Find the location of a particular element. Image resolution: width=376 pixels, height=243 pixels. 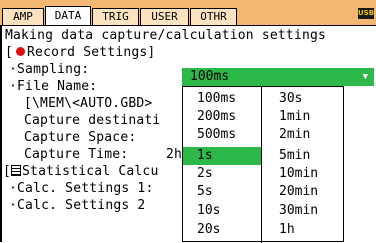

record-dot-icon is located at coordinates (21, 51).